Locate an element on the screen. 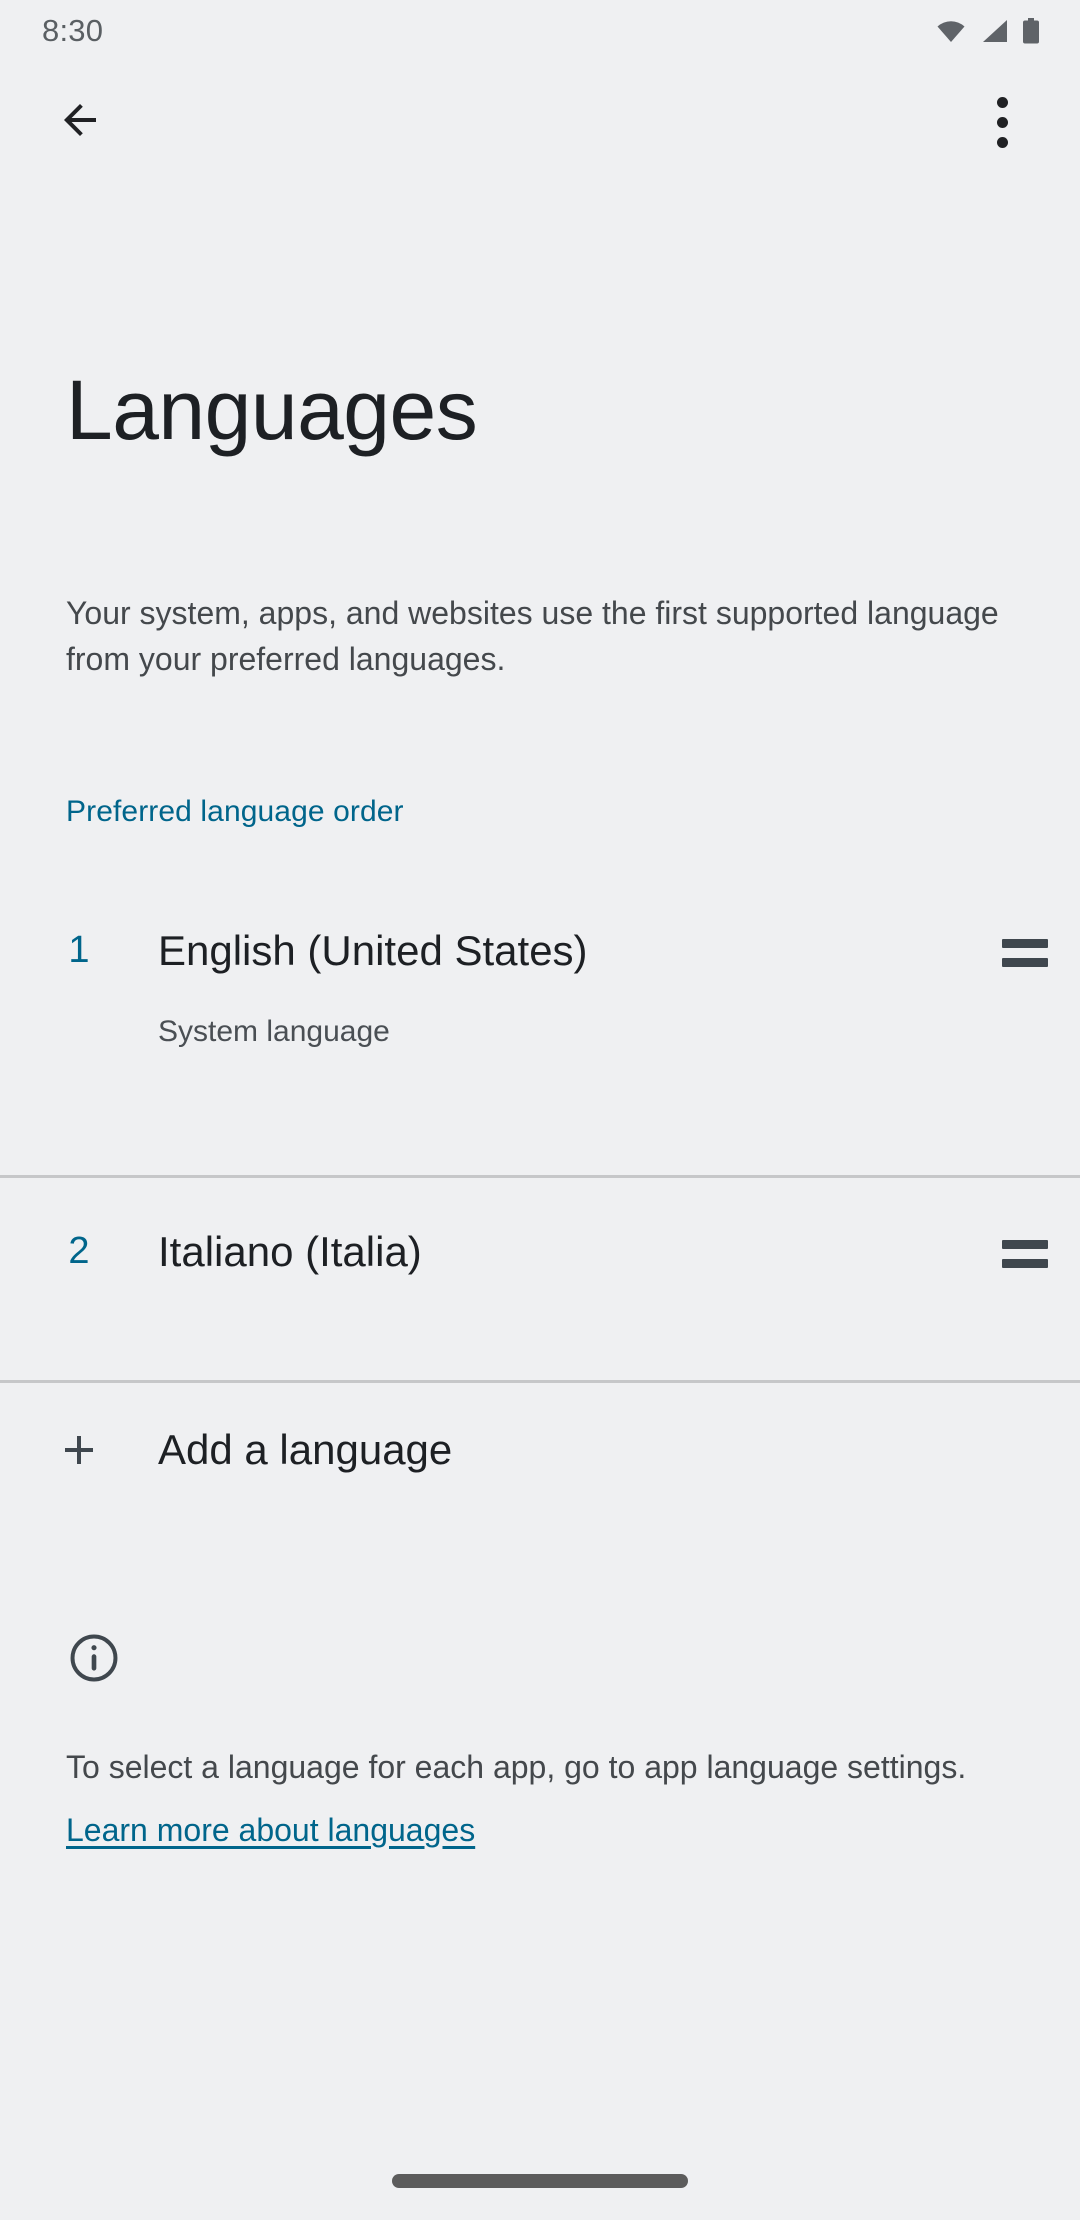 This screenshot has height=2220, width=1080. wifi-icon is located at coordinates (951, 31).